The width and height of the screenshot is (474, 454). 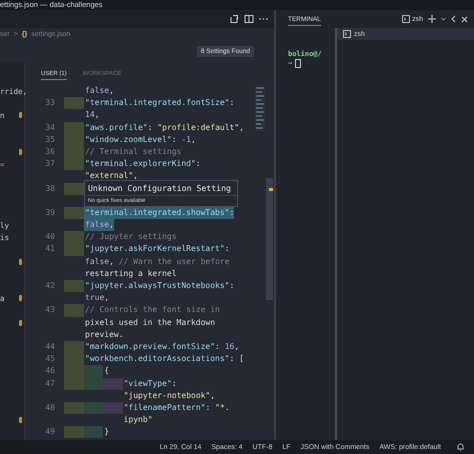 I want to click on split-editor-icon, so click(x=249, y=19).